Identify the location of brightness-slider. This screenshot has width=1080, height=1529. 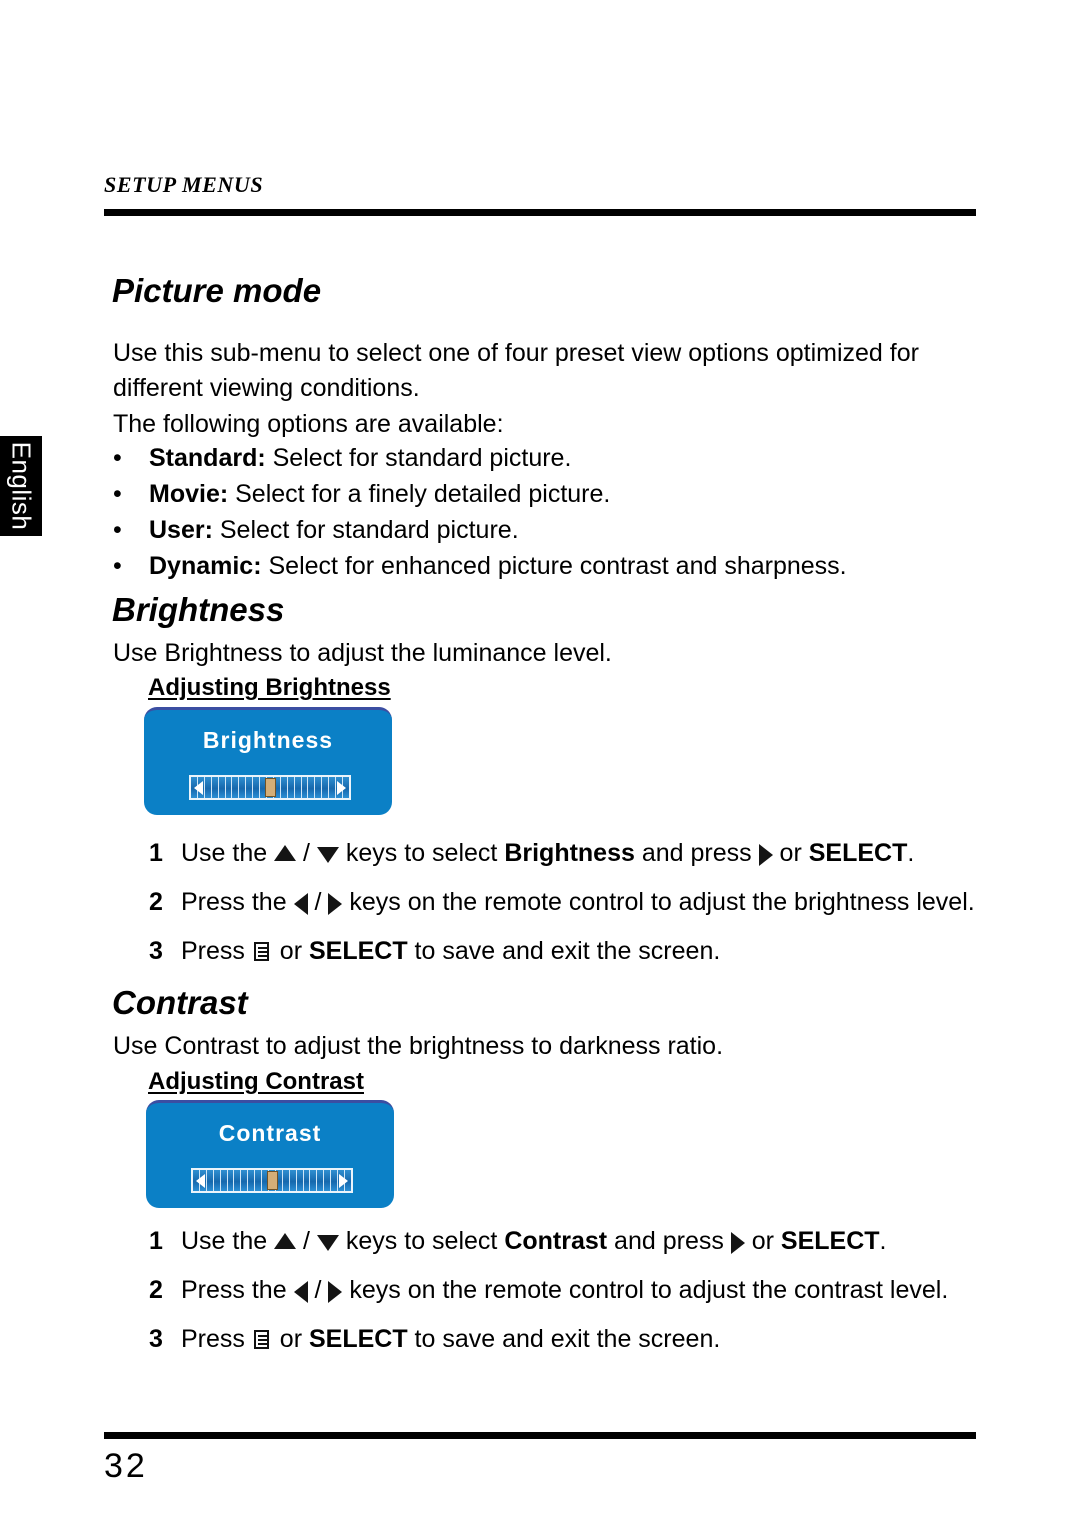
(270, 787).